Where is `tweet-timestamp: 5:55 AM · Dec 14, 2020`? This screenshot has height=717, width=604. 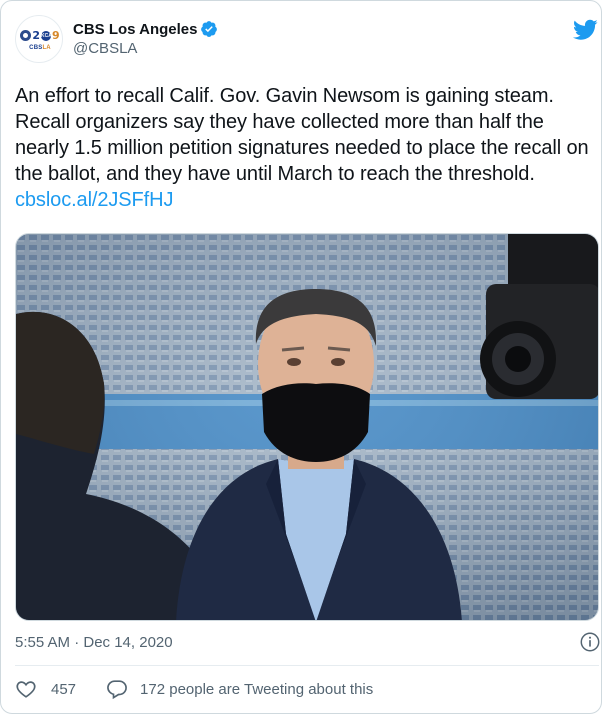 tweet-timestamp: 5:55 AM · Dec 14, 2020 is located at coordinates (94, 643).